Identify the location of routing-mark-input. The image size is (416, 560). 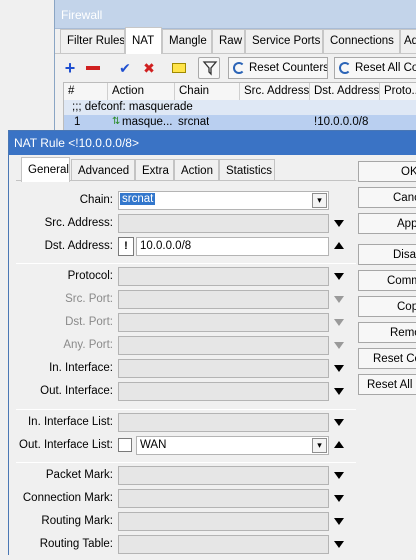
(223, 521).